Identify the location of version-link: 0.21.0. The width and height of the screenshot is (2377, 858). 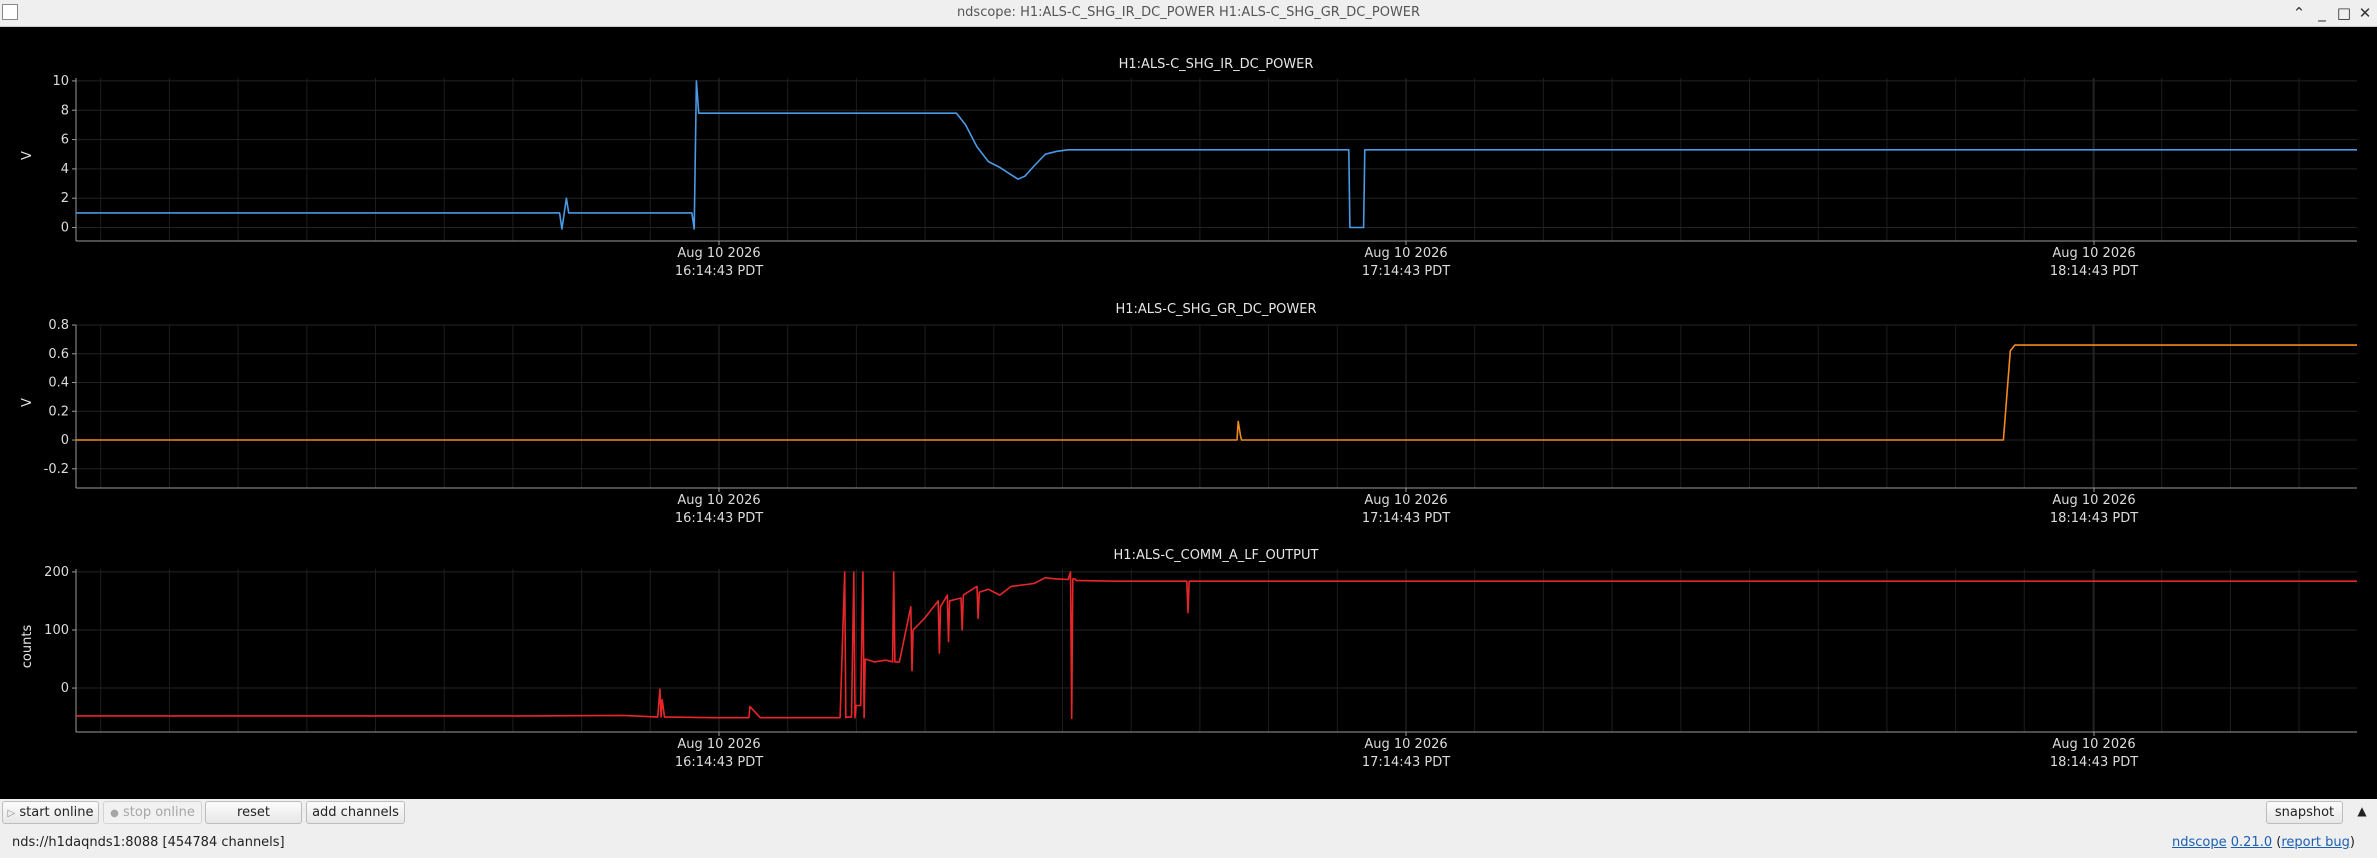
(2251, 842).